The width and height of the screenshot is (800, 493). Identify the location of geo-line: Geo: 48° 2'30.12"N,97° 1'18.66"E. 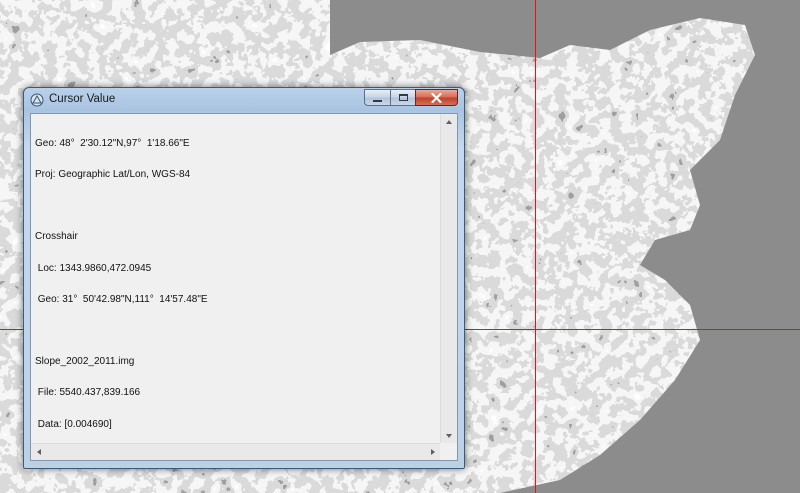
(112, 143).